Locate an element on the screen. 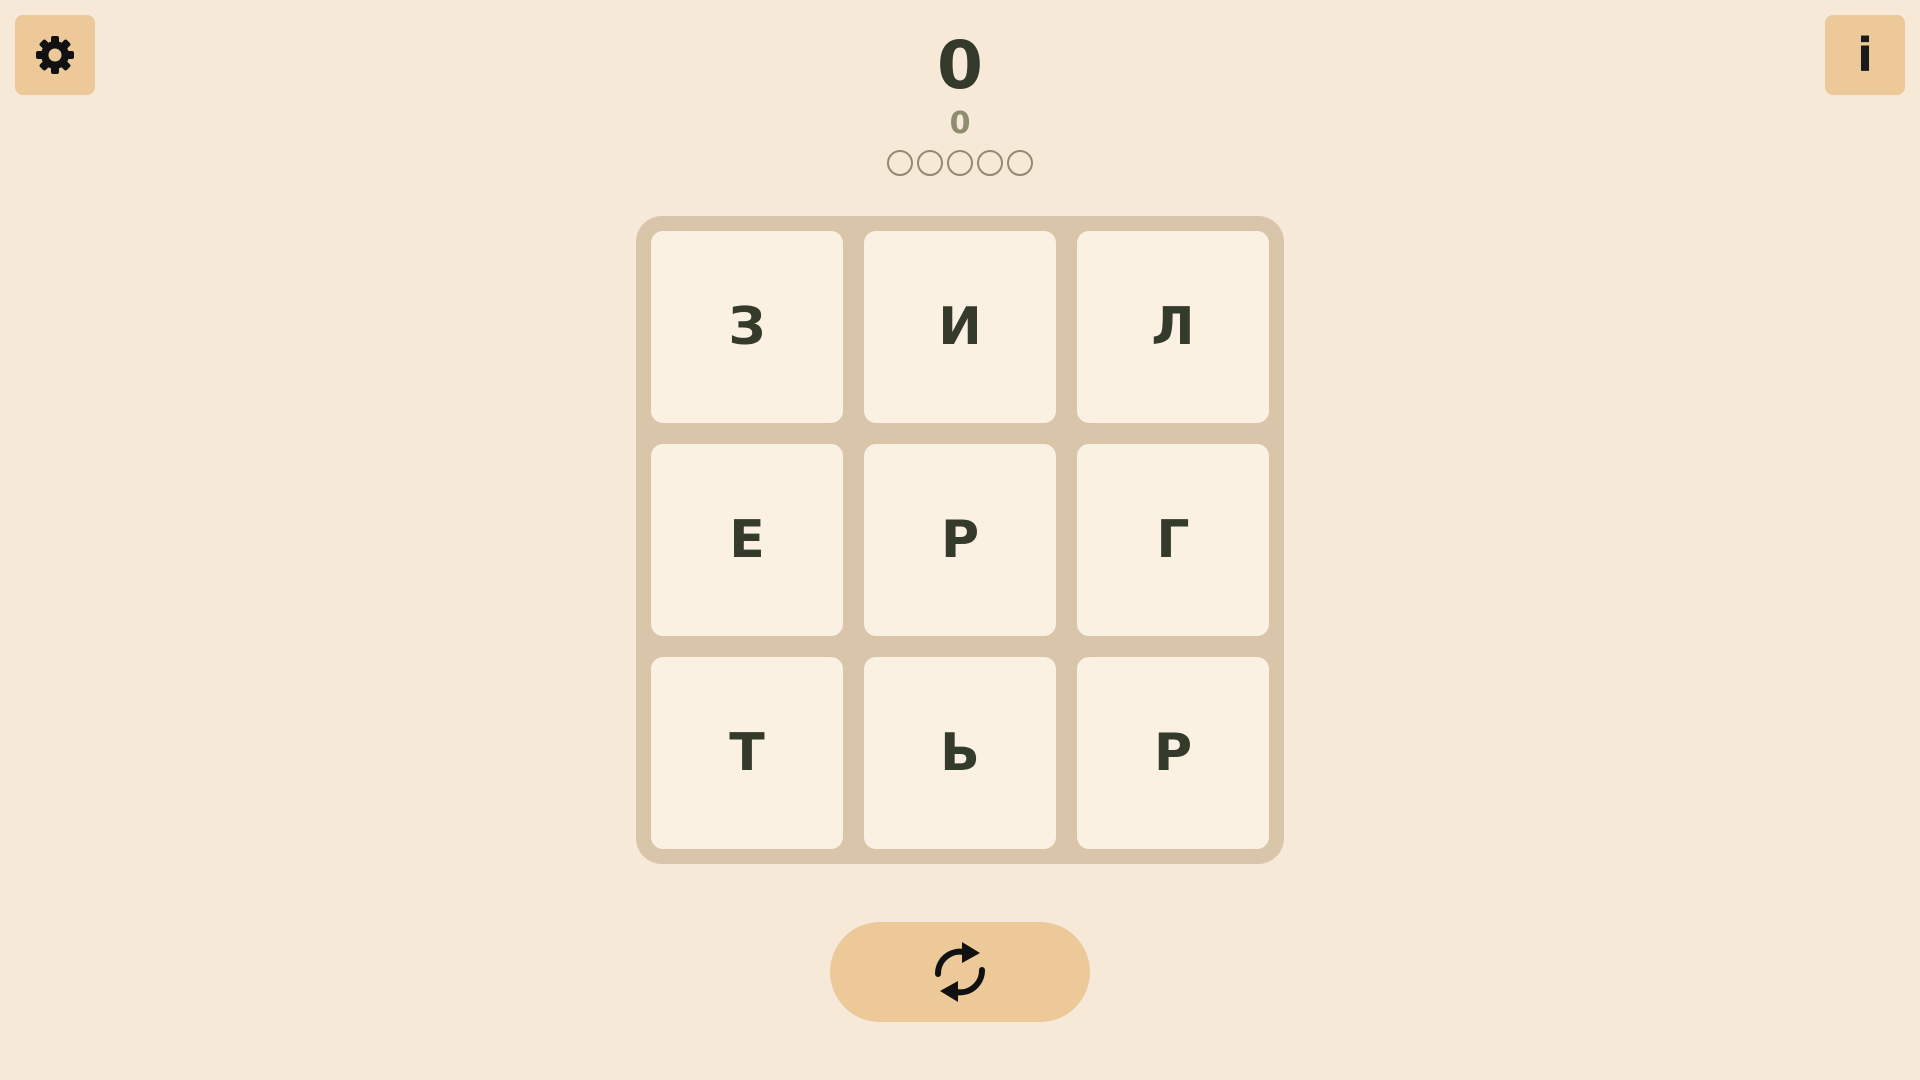 This screenshot has height=1080, width=1920. letter-tile: Г is located at coordinates (1173, 540).